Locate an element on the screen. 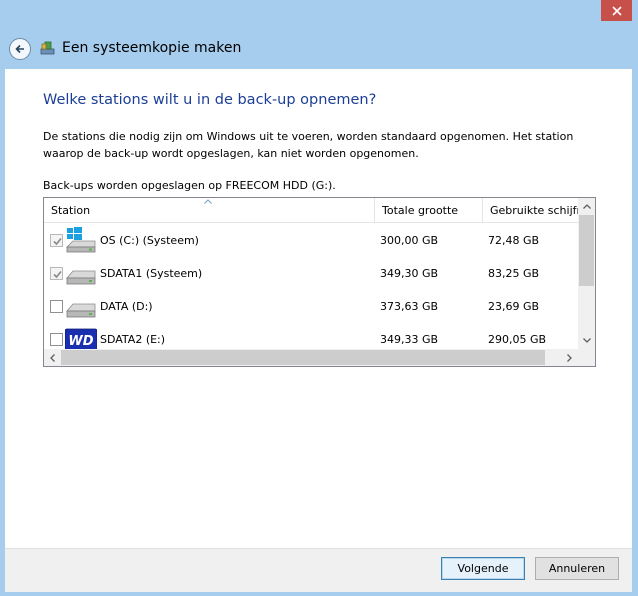 The width and height of the screenshot is (638, 596). horizontal-scrollbar is located at coordinates (311, 357).